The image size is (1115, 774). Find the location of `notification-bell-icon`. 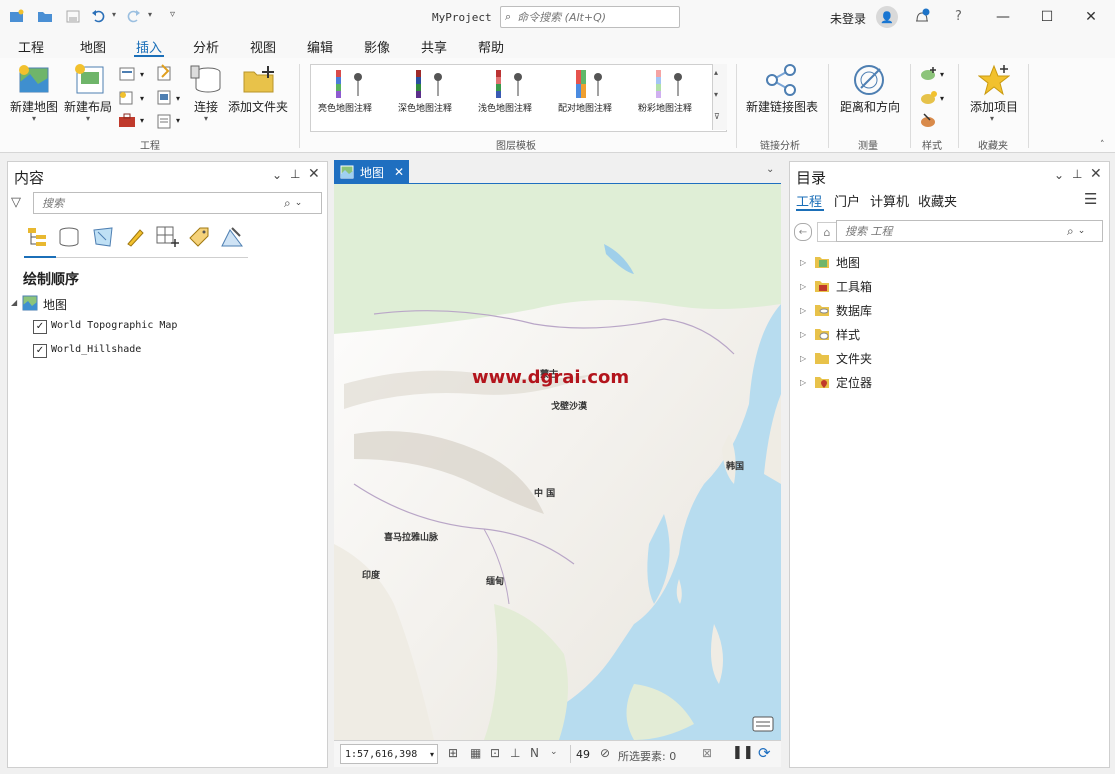

notification-bell-icon is located at coordinates (922, 17).